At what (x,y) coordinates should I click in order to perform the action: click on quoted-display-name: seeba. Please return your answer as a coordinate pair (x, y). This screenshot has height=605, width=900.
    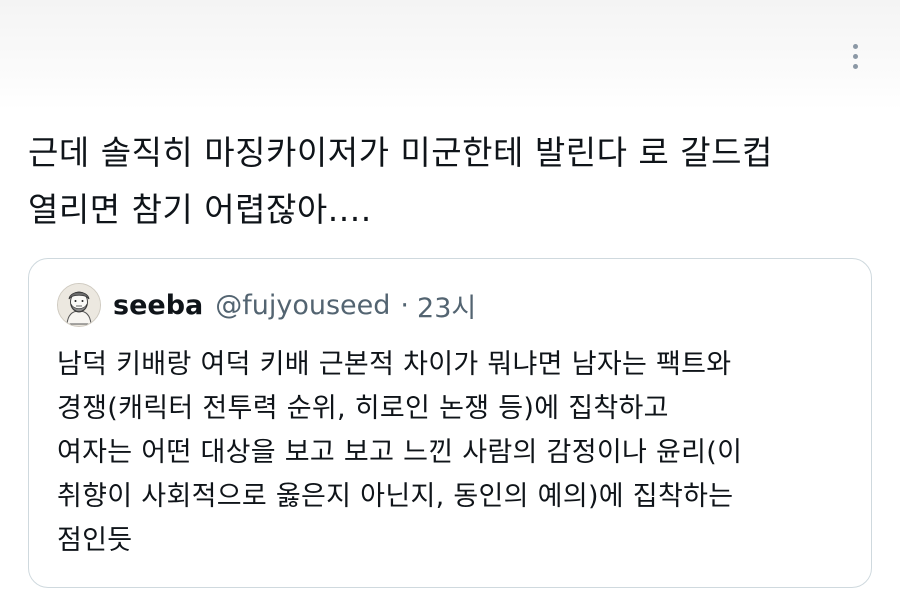
    Looking at the image, I should click on (158, 305).